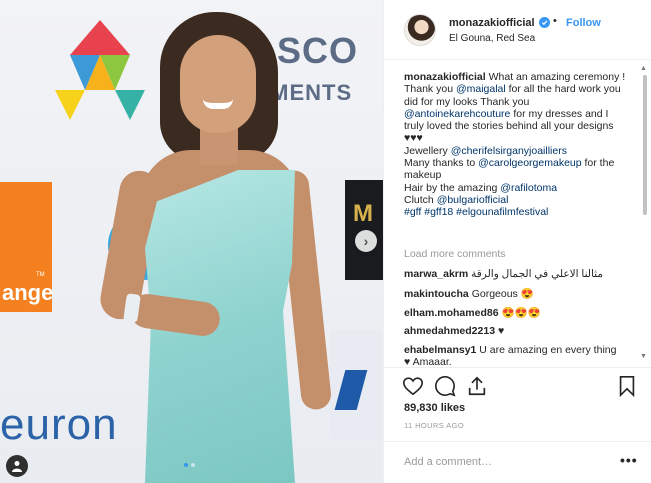 This screenshot has width=651, height=483. Describe the element at coordinates (629, 460) in the screenshot. I see `more-options-button: •••` at that location.